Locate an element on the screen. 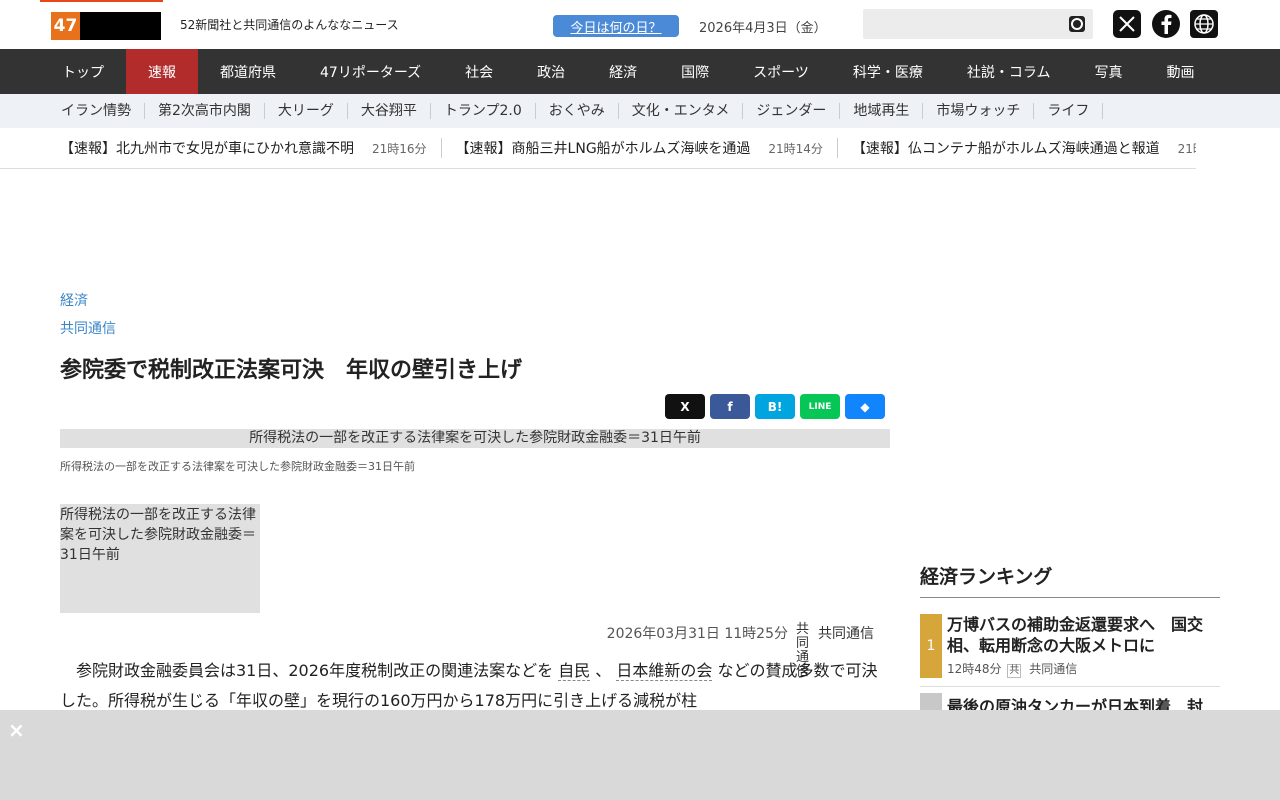  topic-link: おくやみ is located at coordinates (577, 111).